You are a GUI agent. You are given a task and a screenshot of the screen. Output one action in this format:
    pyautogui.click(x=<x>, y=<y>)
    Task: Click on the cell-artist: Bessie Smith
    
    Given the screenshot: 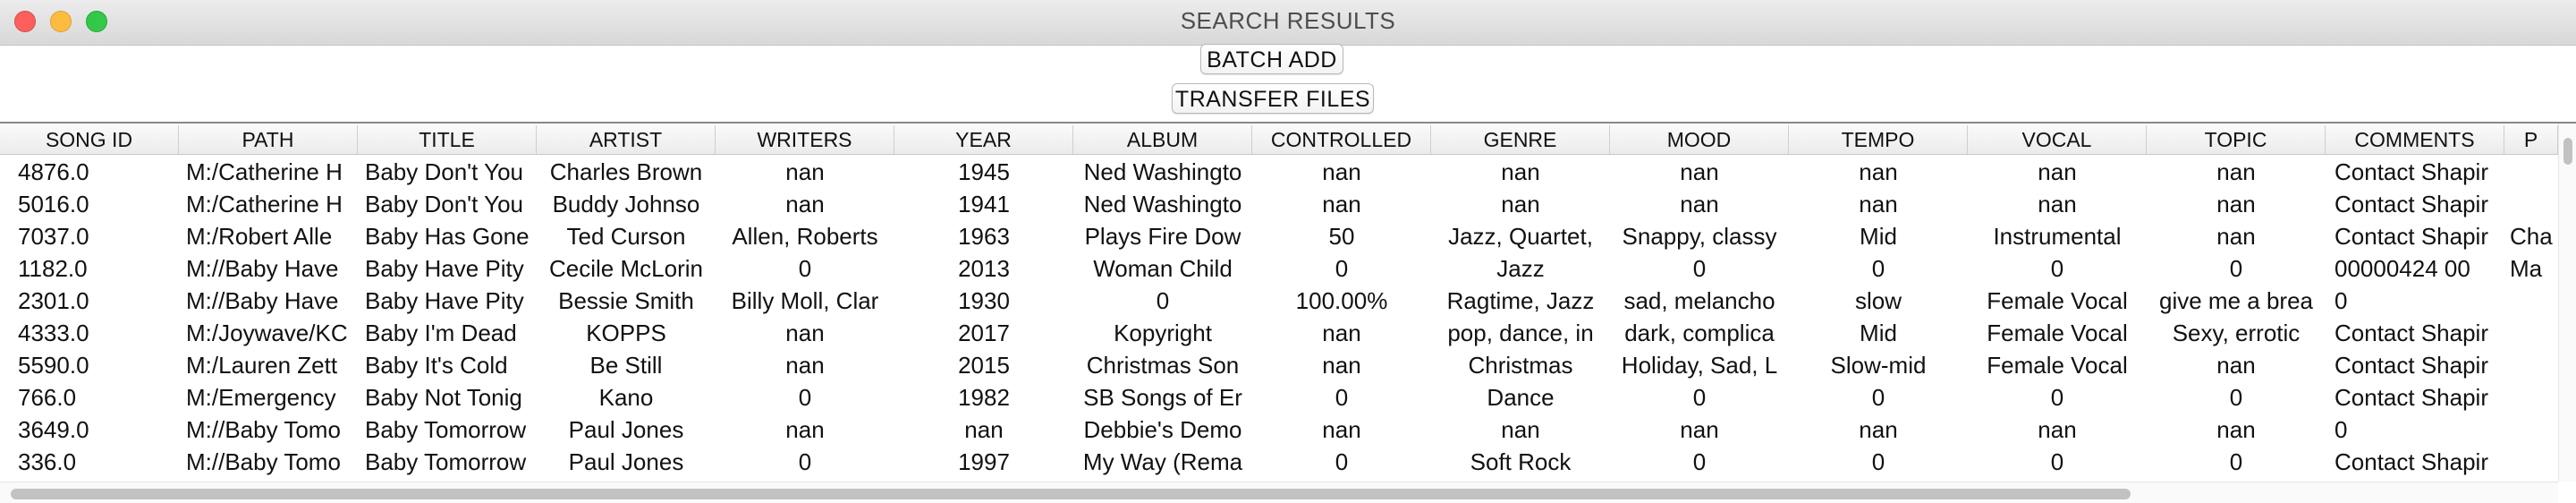 What is the action you would take?
    pyautogui.click(x=626, y=300)
    